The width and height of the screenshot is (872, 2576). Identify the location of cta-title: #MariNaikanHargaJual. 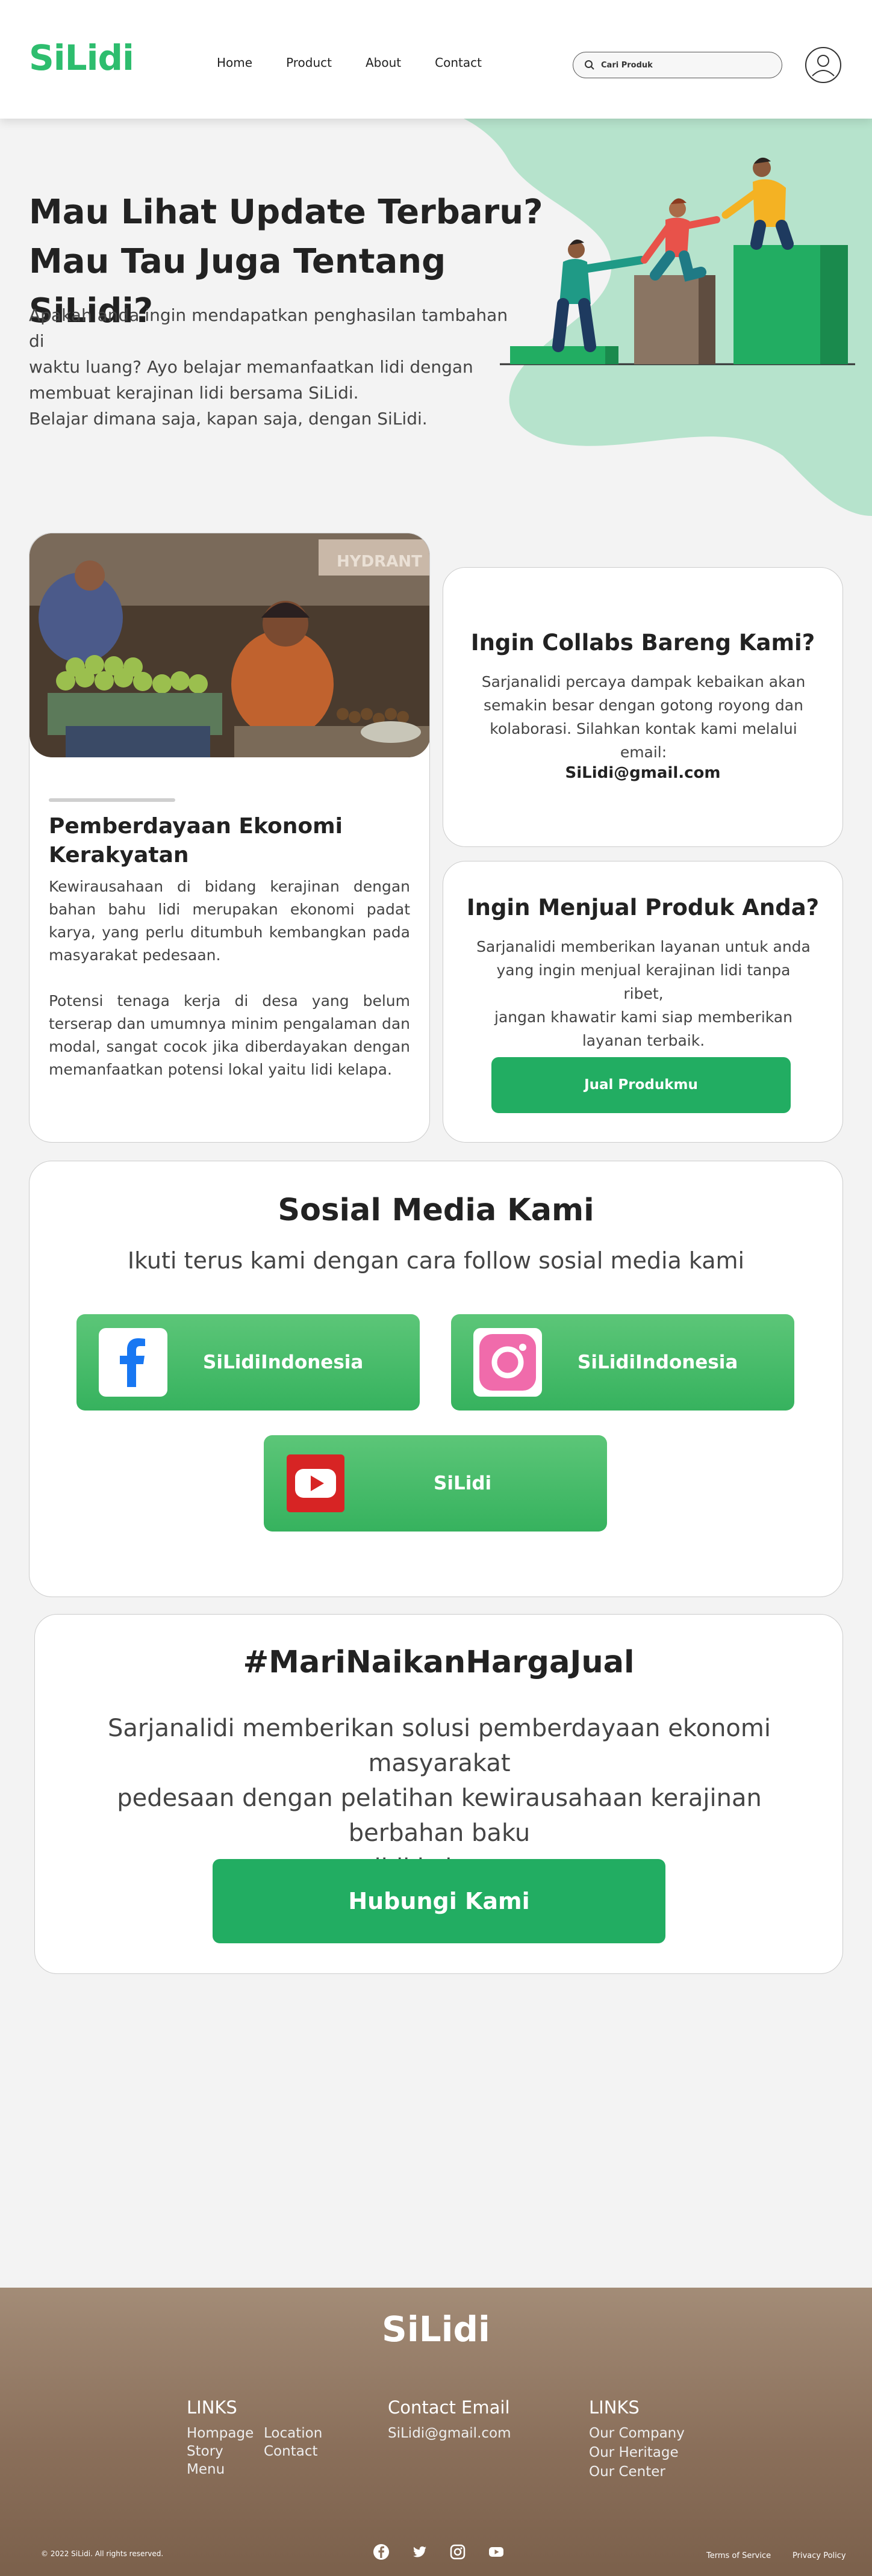
(439, 1662).